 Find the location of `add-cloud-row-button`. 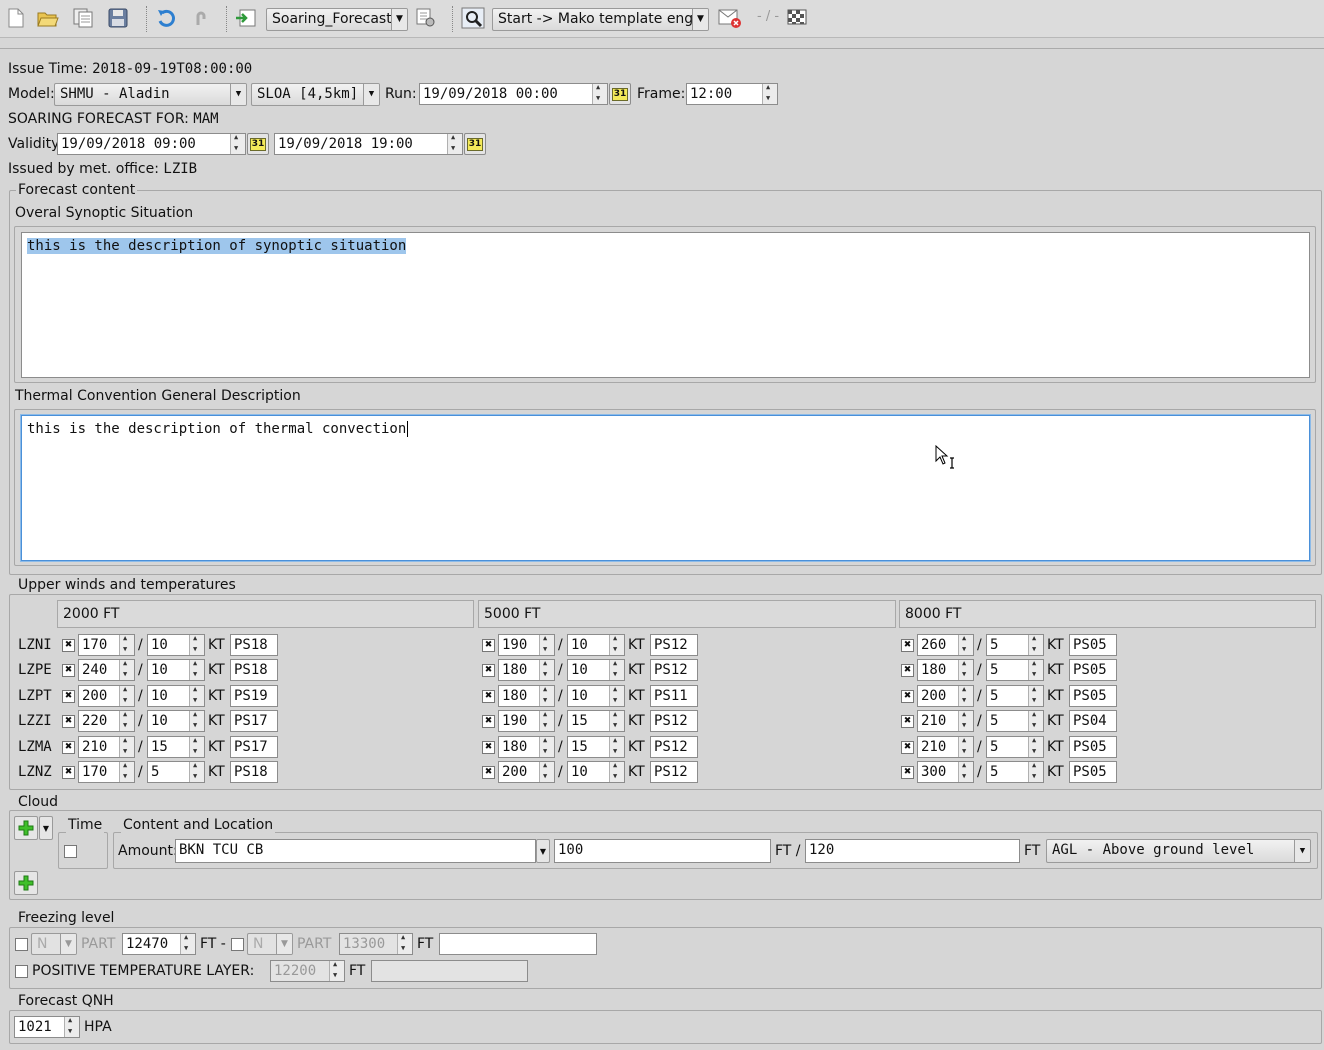

add-cloud-row-button is located at coordinates (26, 883).